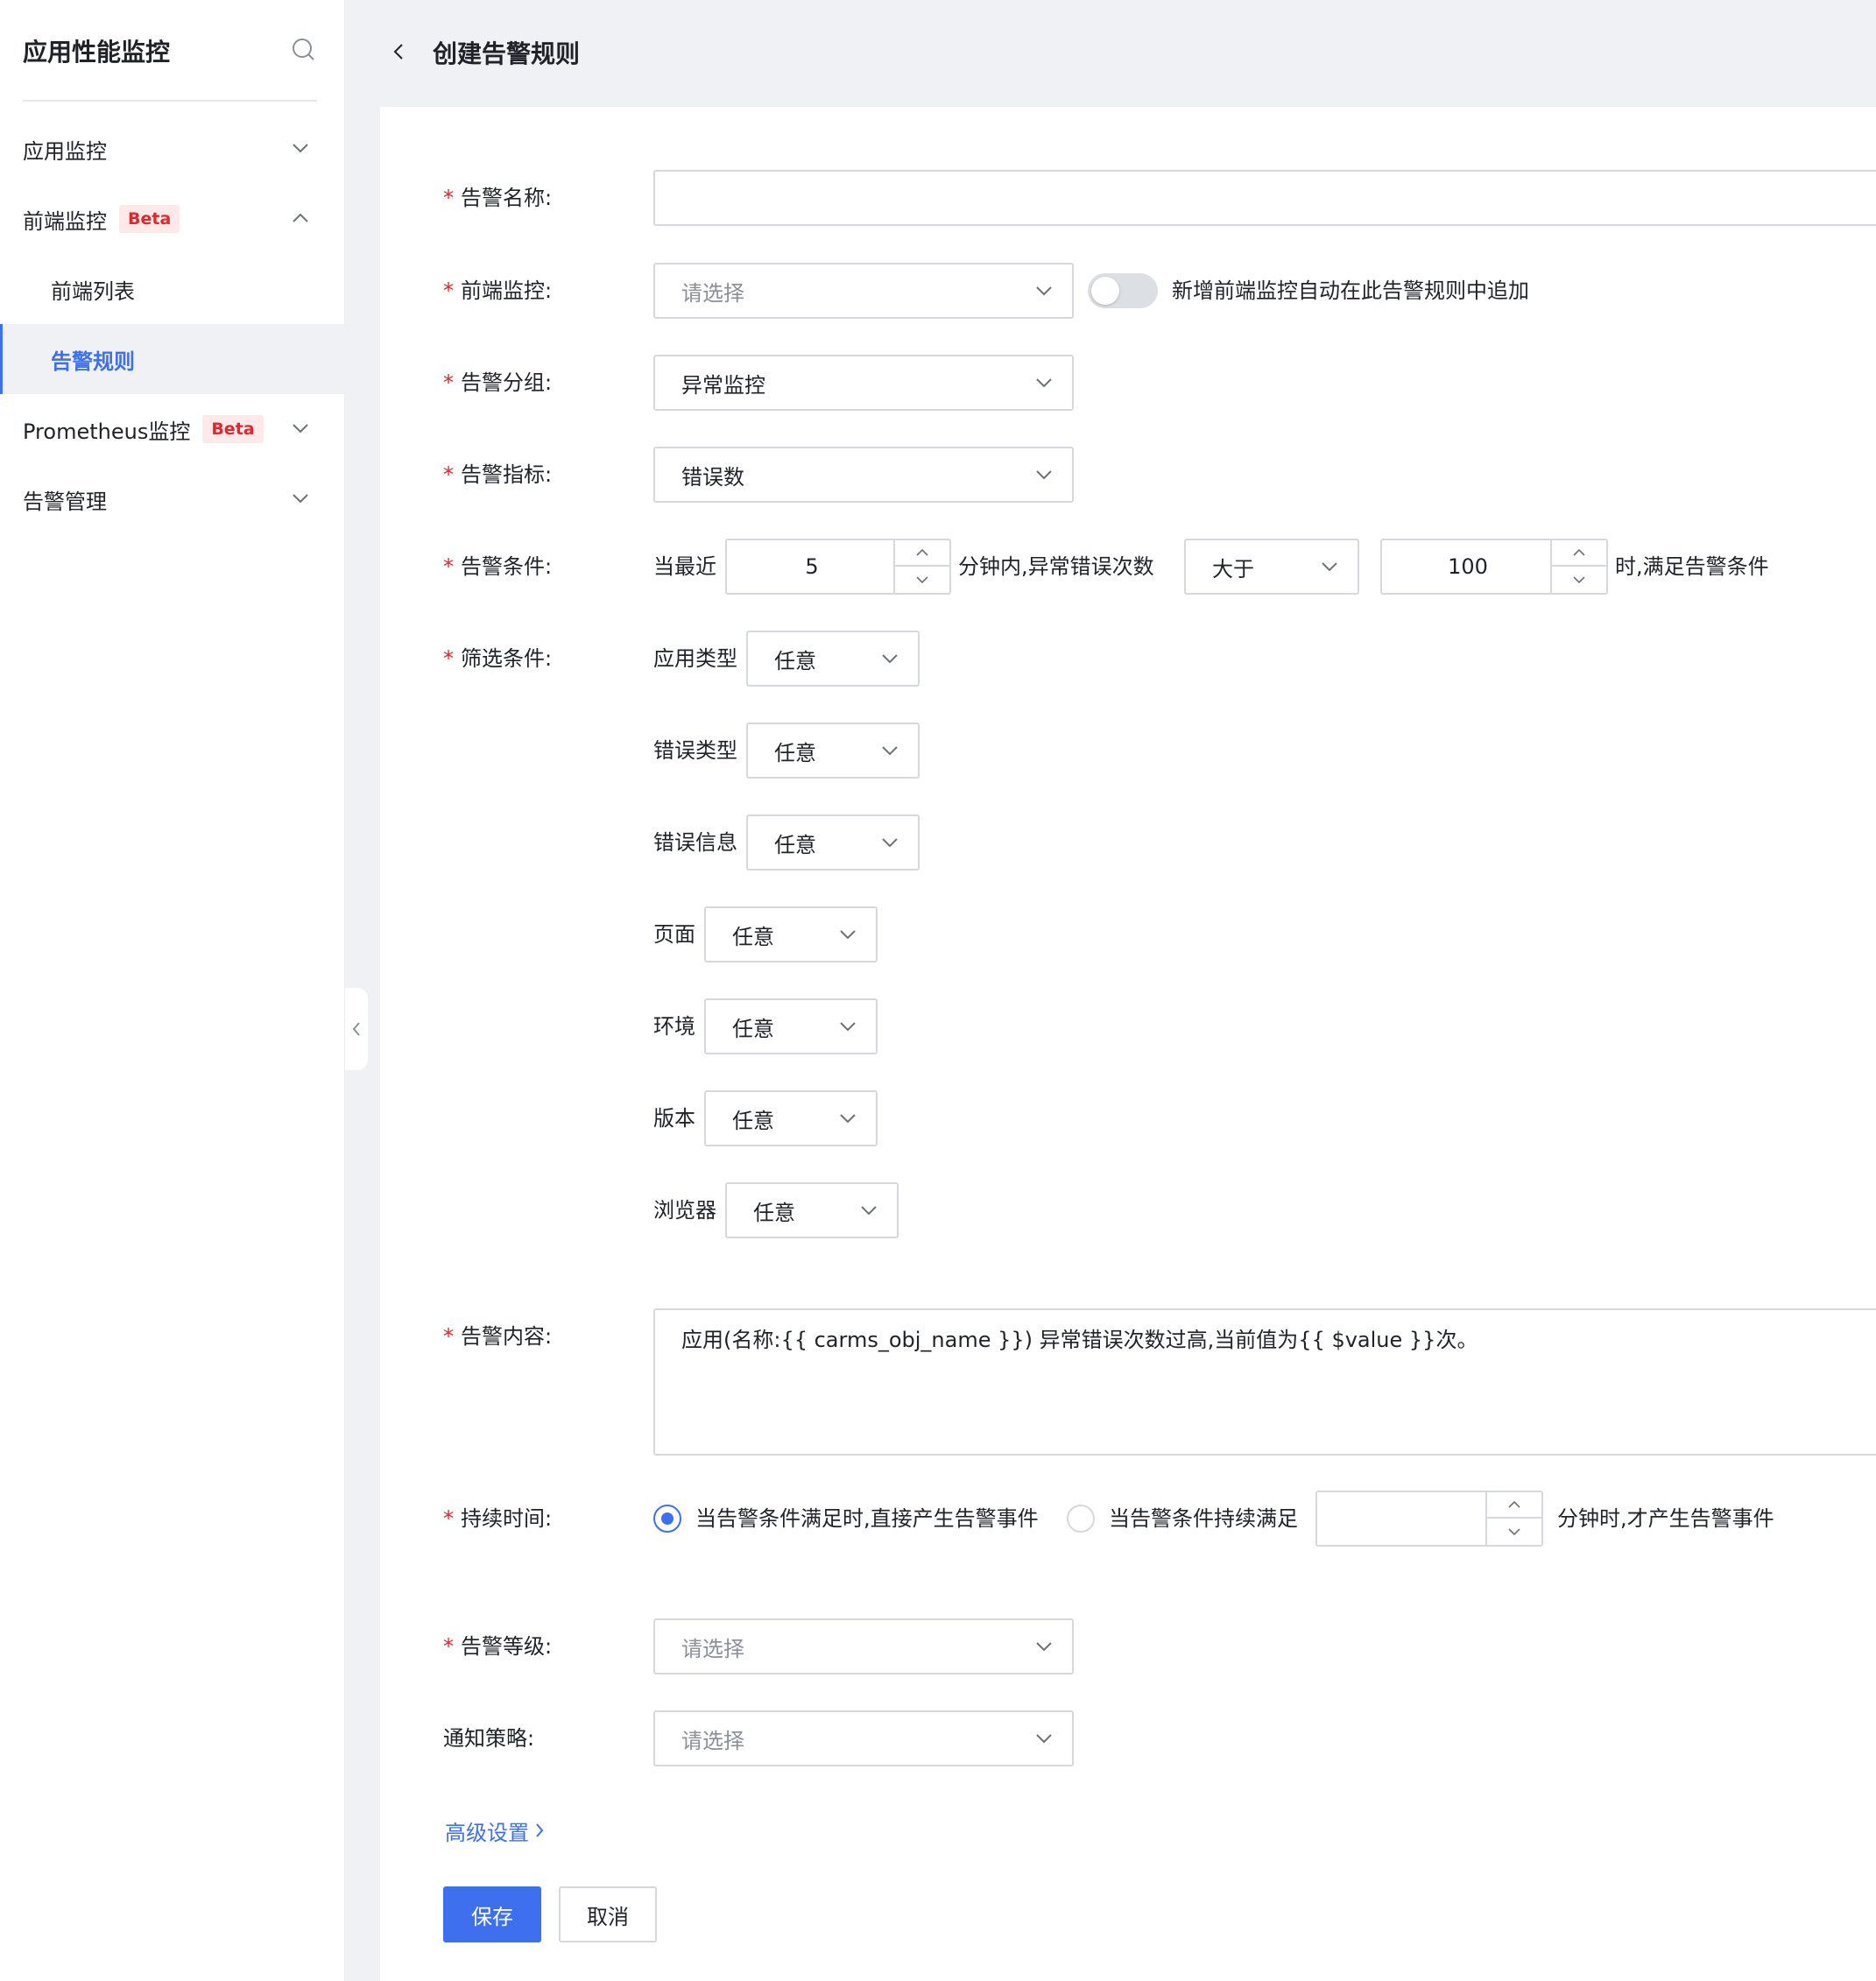 This screenshot has height=1981, width=1876. What do you see at coordinates (1468, 566) in the screenshot?
I see `condition-threshold-value: 100` at bounding box center [1468, 566].